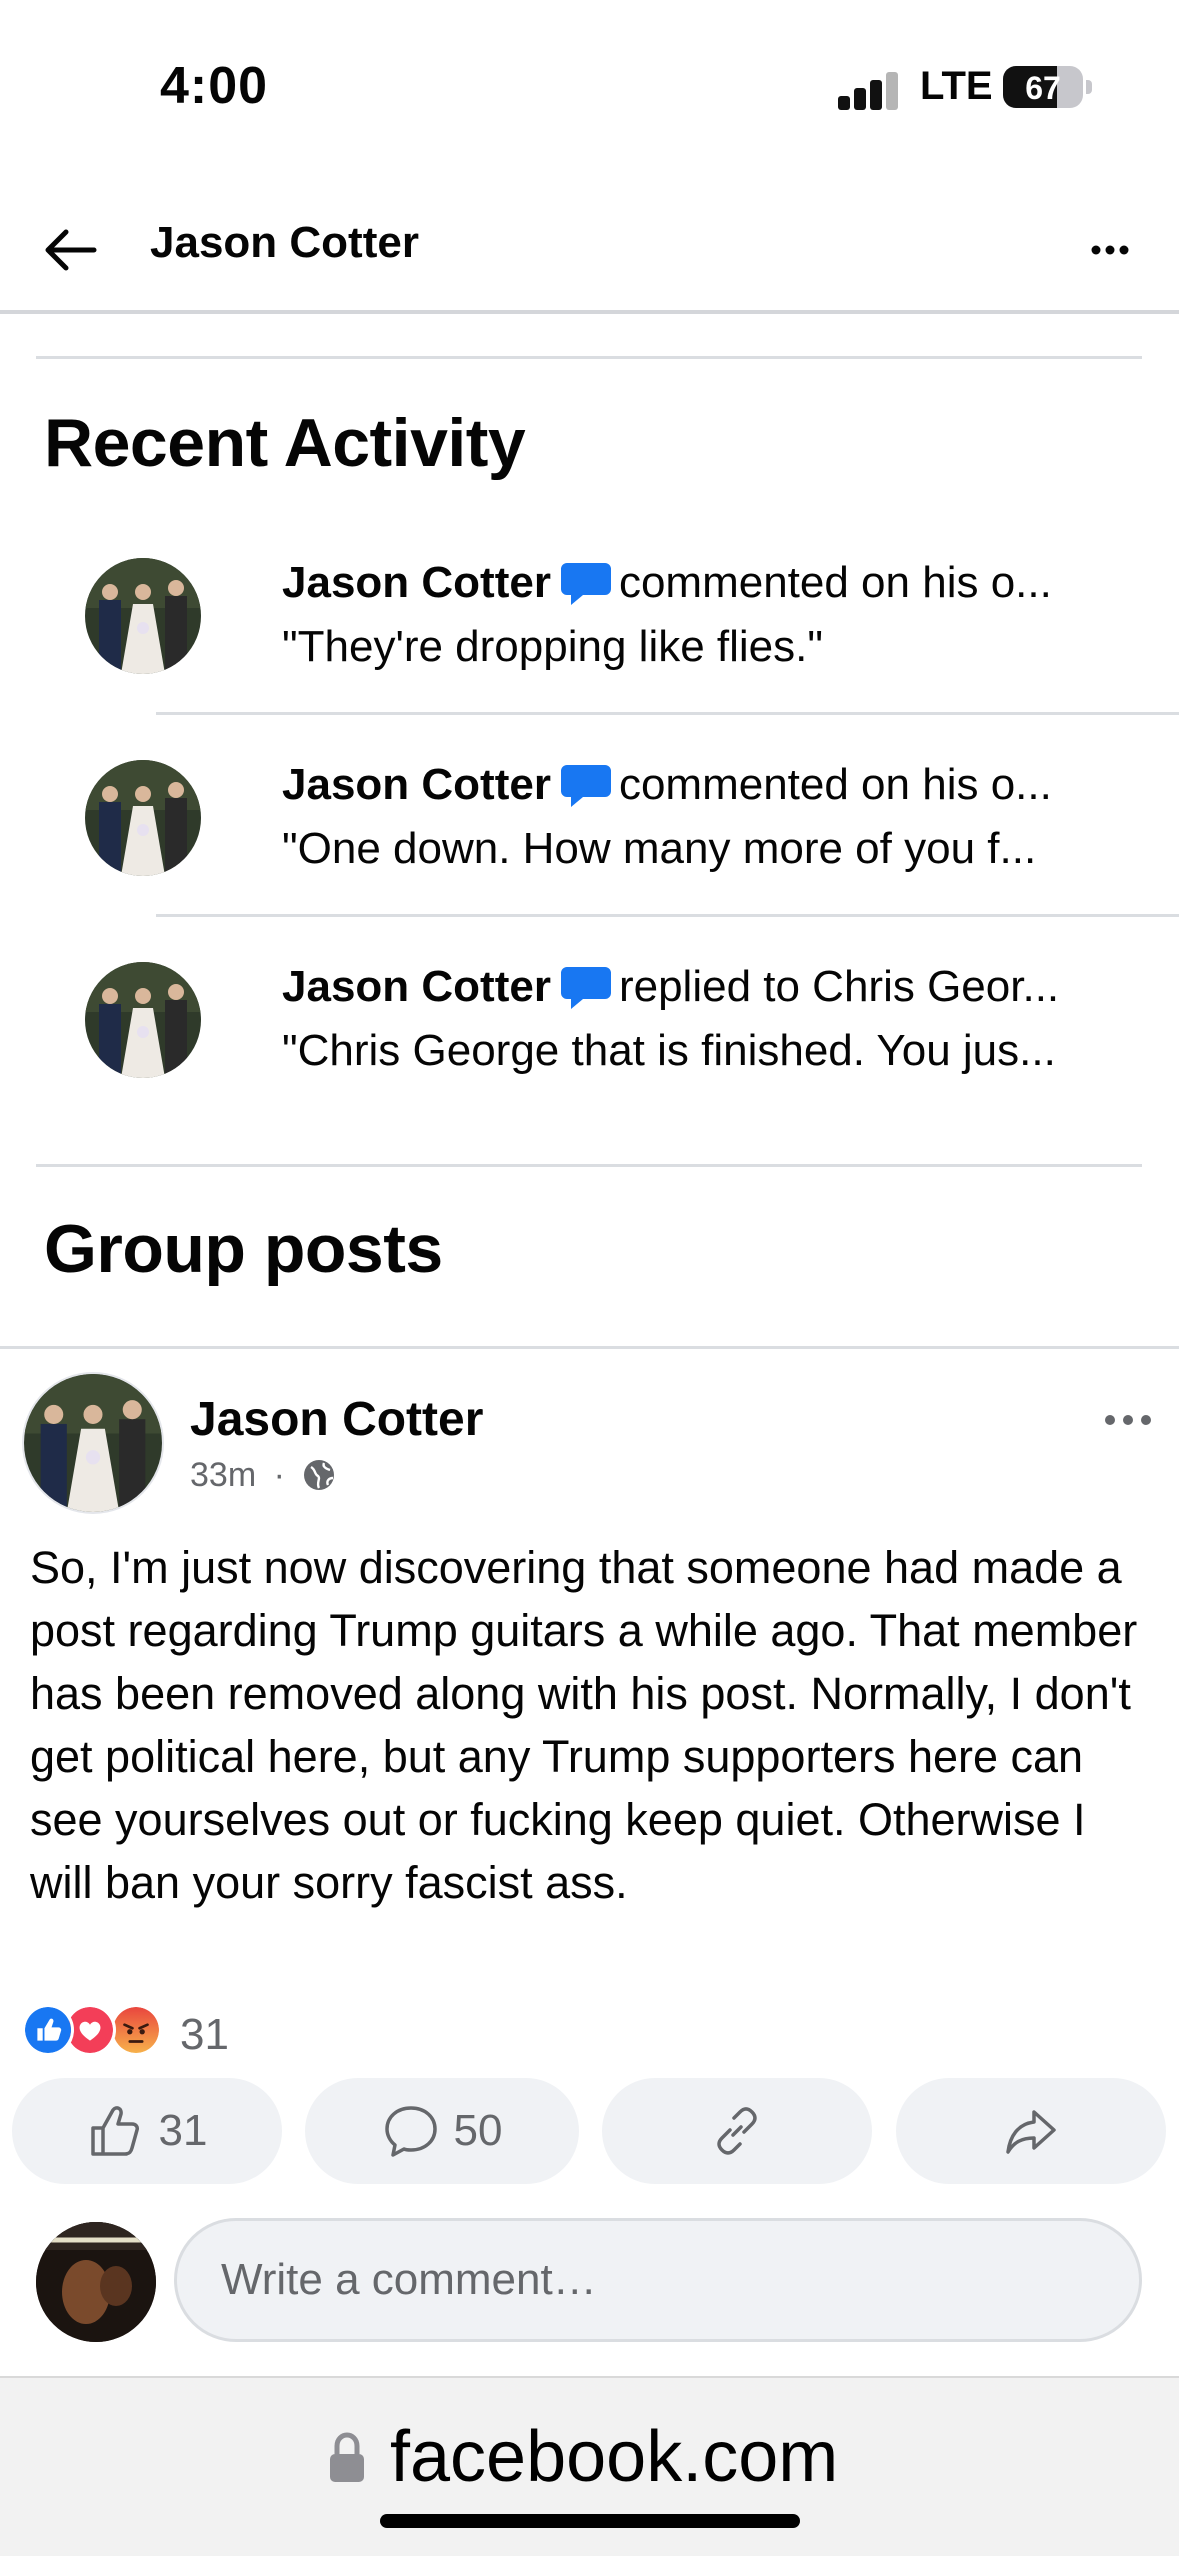 This screenshot has height=2556, width=1179. Describe the element at coordinates (263, 1475) in the screenshot. I see `post-meta: 33m ·` at that location.